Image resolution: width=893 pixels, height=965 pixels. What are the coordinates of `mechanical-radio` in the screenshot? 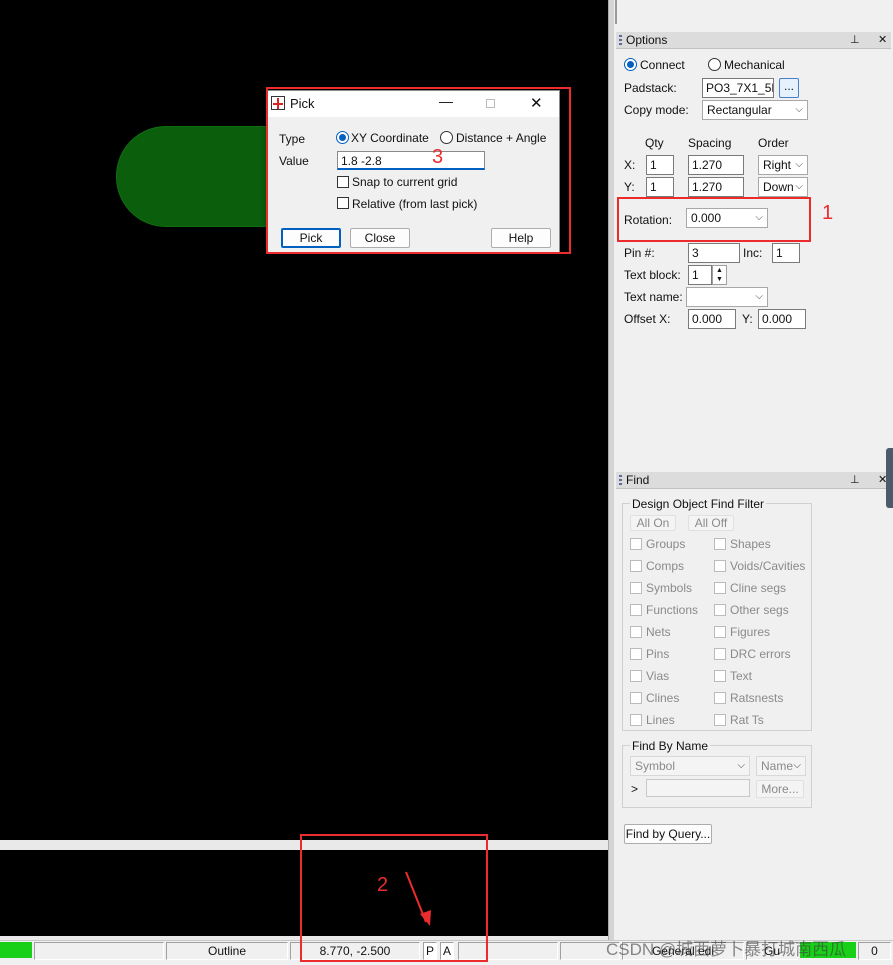 It's located at (714, 64).